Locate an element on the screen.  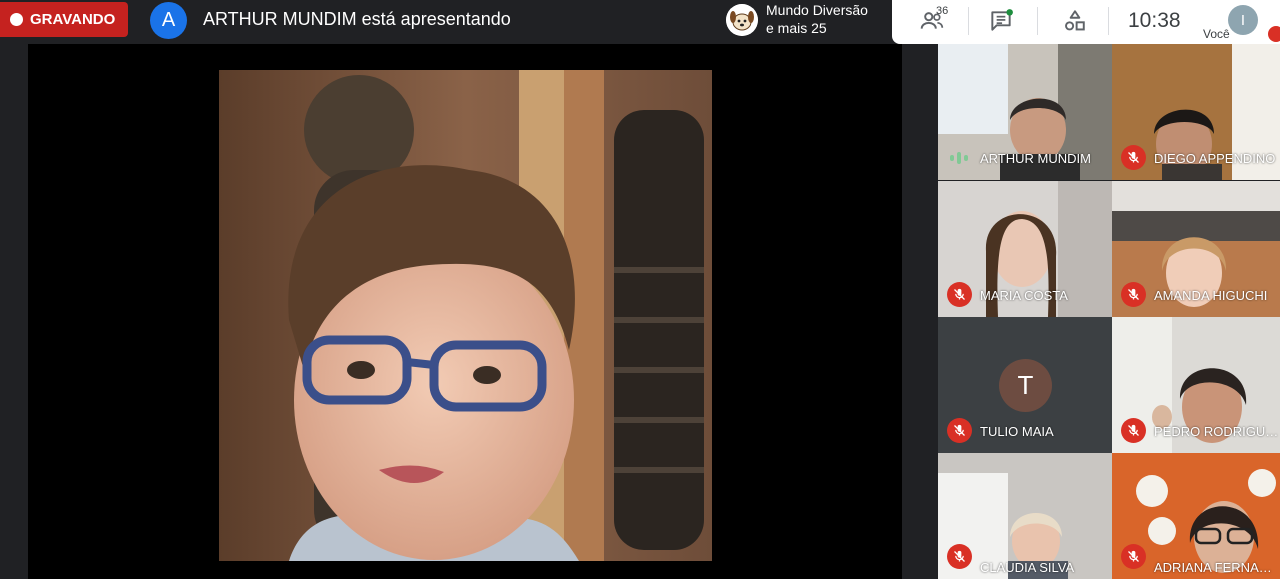
activities-button is located at coordinates (1075, 21).